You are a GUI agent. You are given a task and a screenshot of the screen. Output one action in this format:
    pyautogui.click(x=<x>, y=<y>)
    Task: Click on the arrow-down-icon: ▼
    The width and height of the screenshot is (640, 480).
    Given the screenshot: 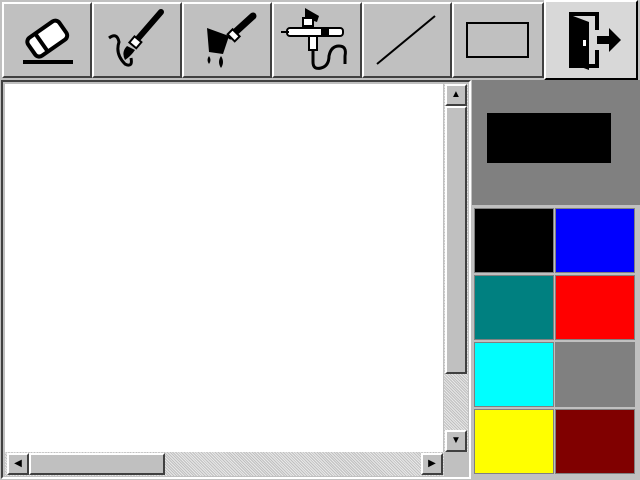 What is the action you would take?
    pyautogui.click(x=456, y=440)
    